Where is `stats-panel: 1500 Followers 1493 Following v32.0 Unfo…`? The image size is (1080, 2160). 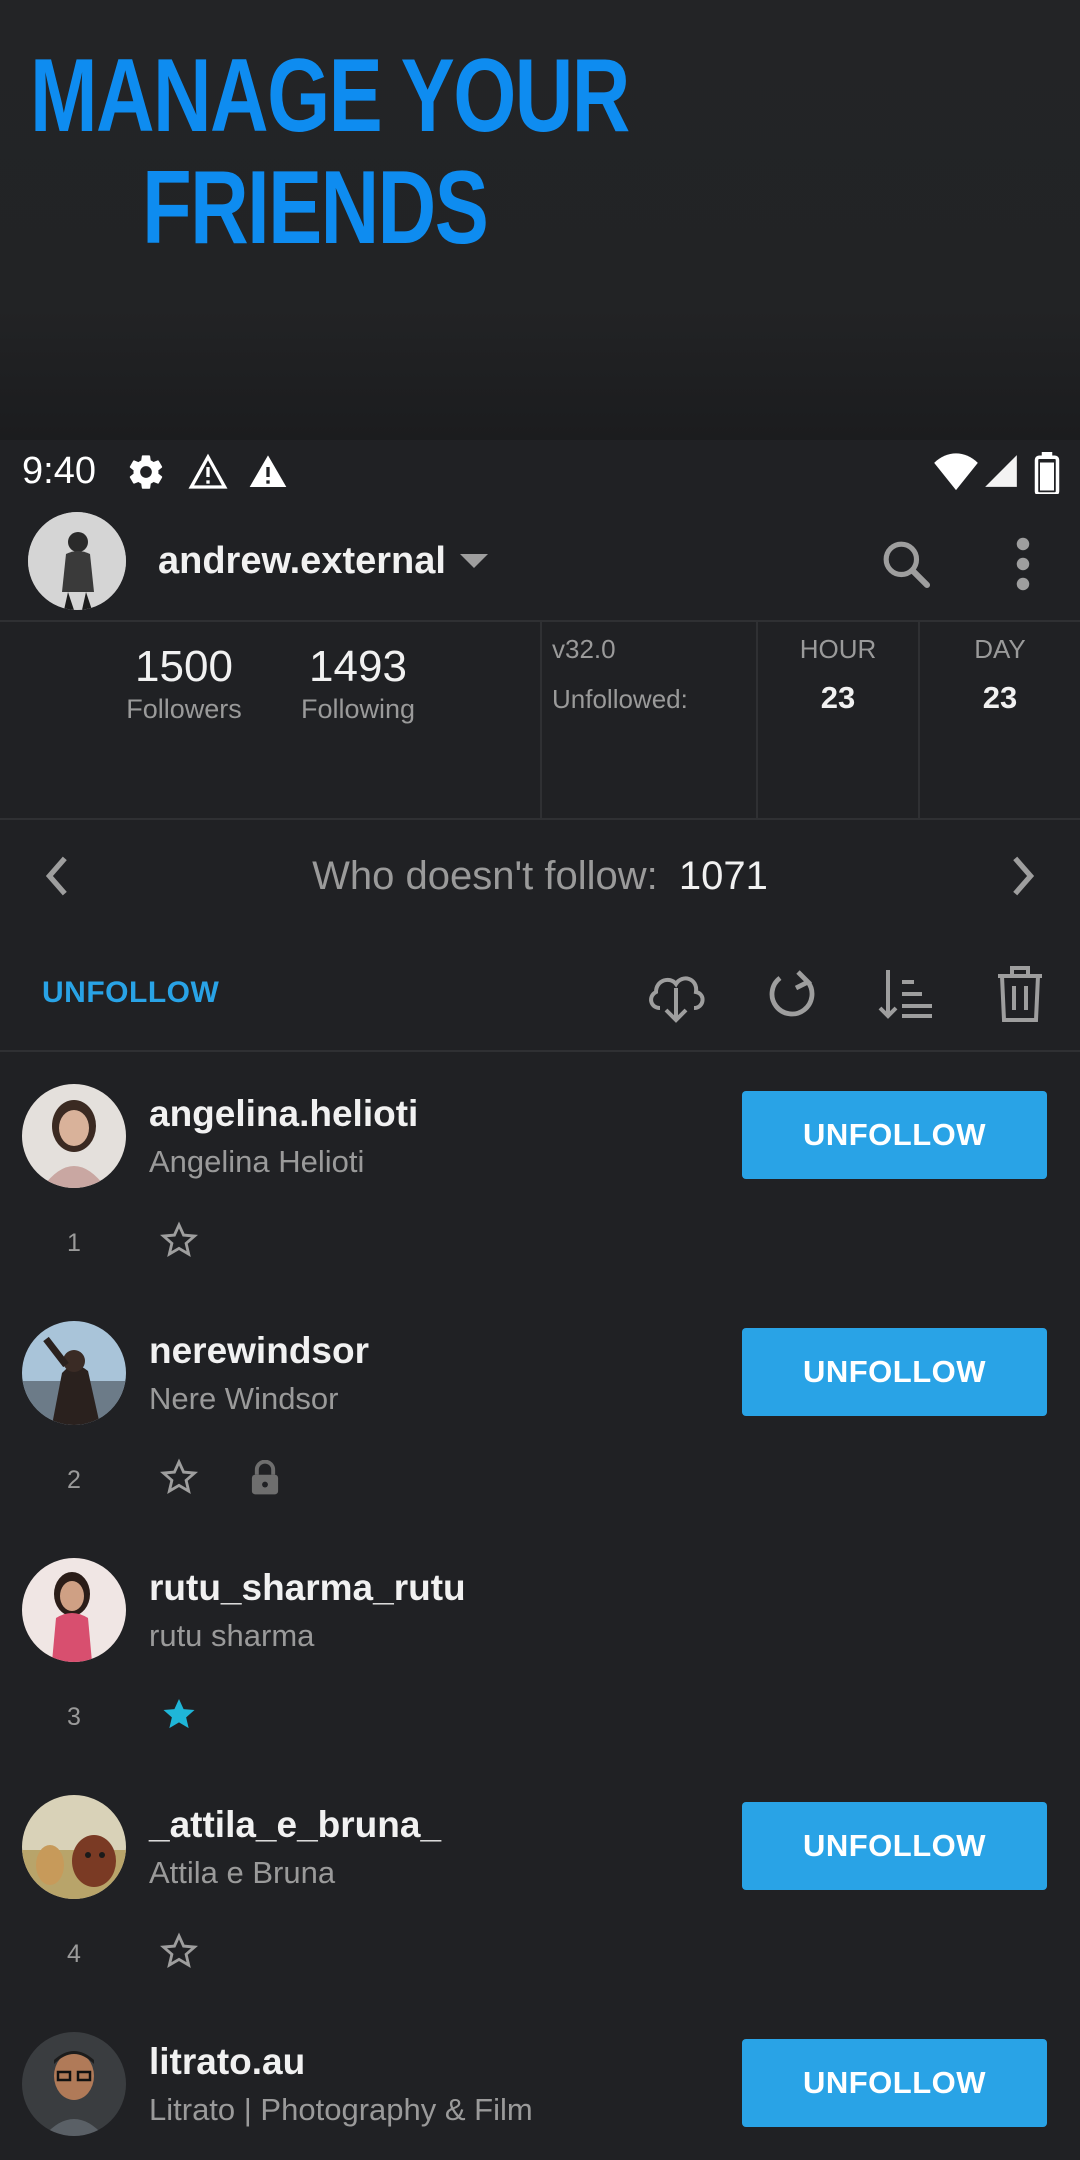 stats-panel: 1500 Followers 1493 Following v32.0 Unfo… is located at coordinates (540, 721).